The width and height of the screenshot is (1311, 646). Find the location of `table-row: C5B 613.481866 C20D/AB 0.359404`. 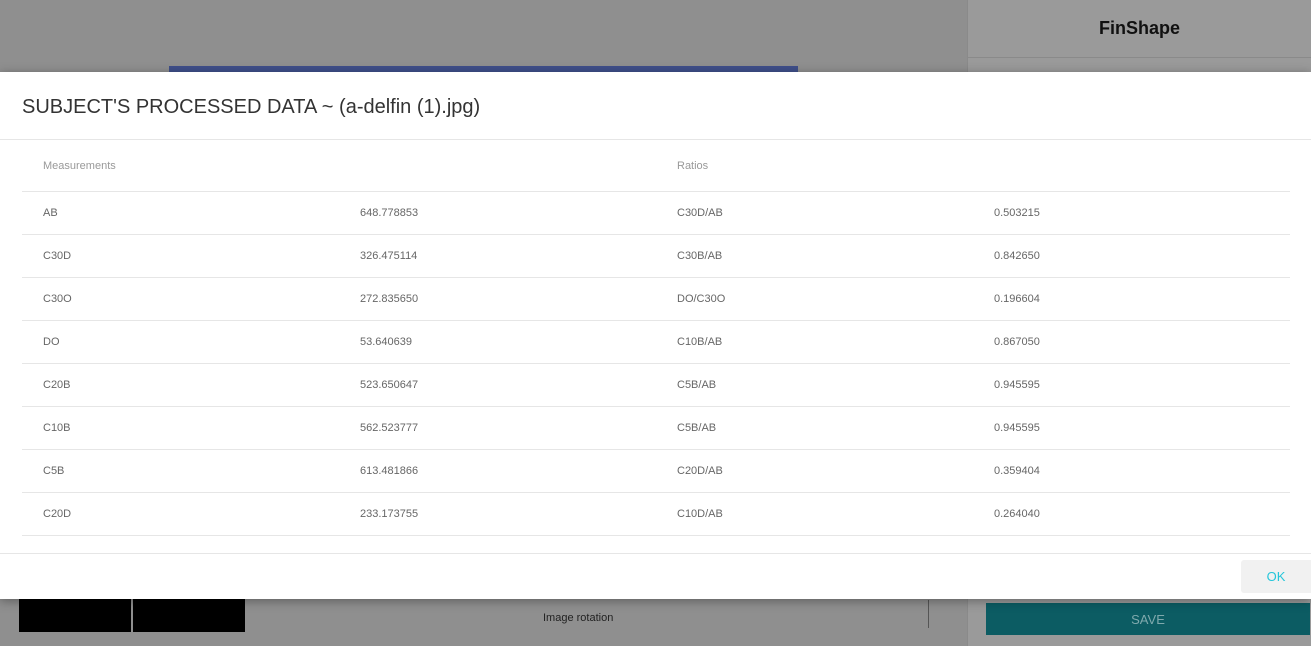

table-row: C5B 613.481866 C20D/AB 0.359404 is located at coordinates (656, 471).